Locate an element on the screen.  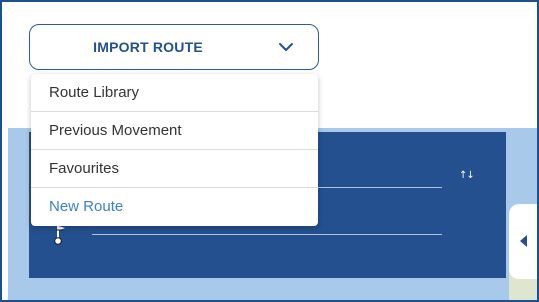
map-pin-icon is located at coordinates (59, 235).